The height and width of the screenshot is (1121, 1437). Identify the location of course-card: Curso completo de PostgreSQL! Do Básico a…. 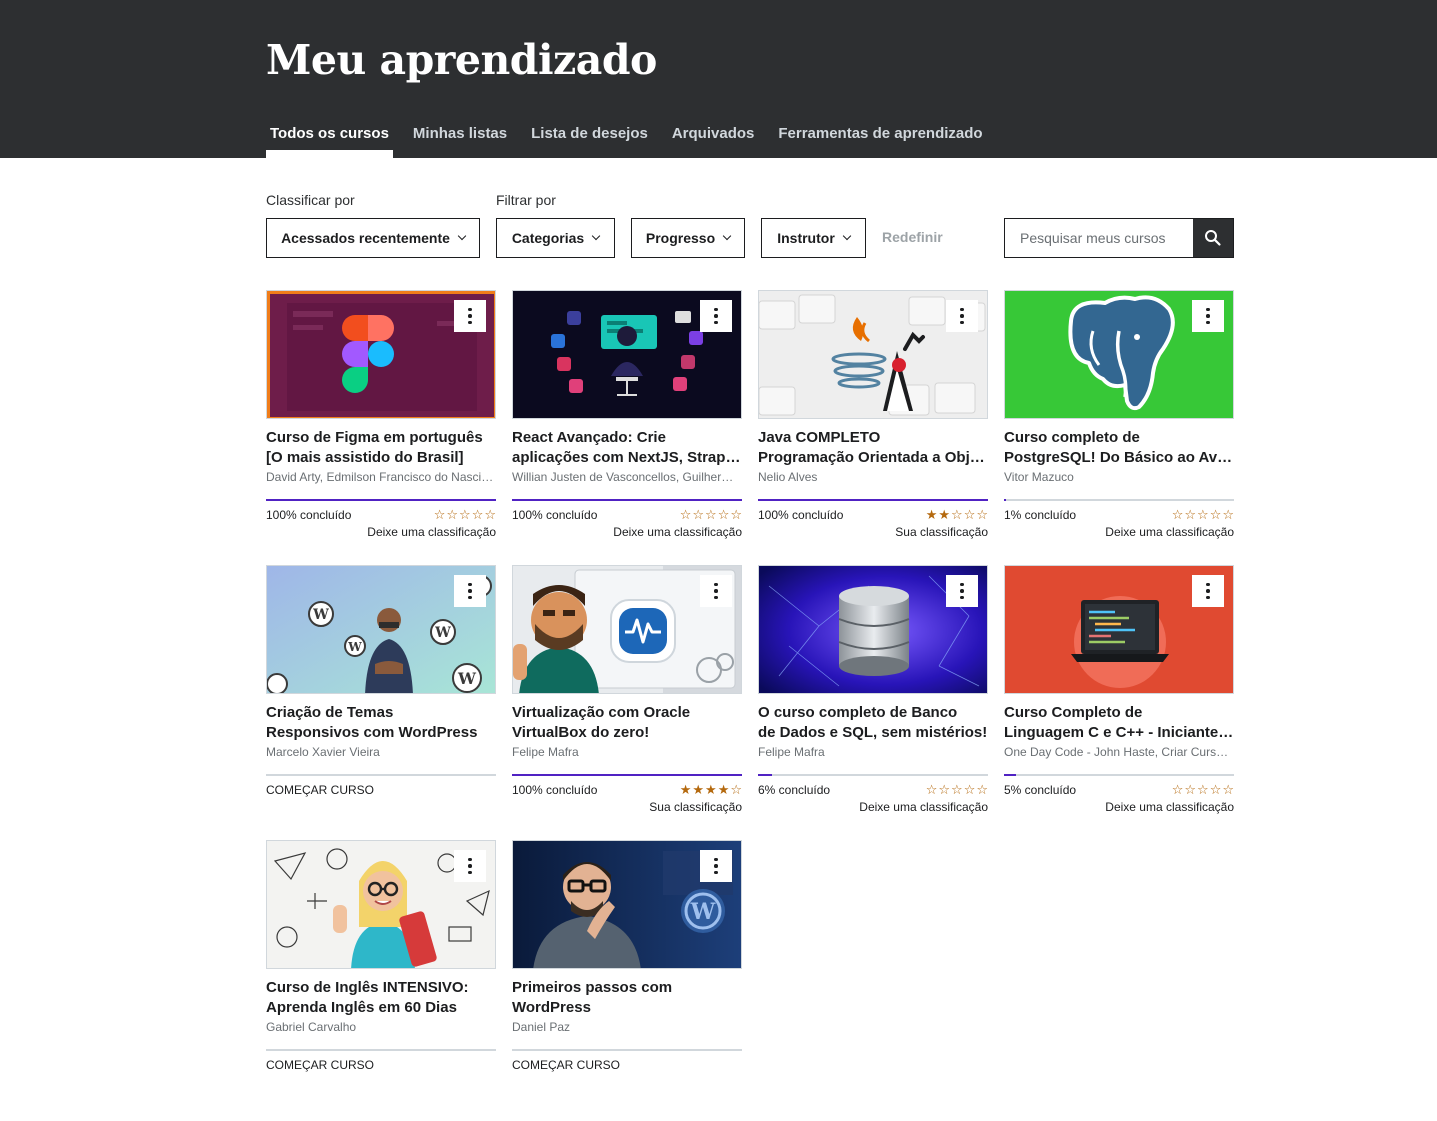
(1119, 414).